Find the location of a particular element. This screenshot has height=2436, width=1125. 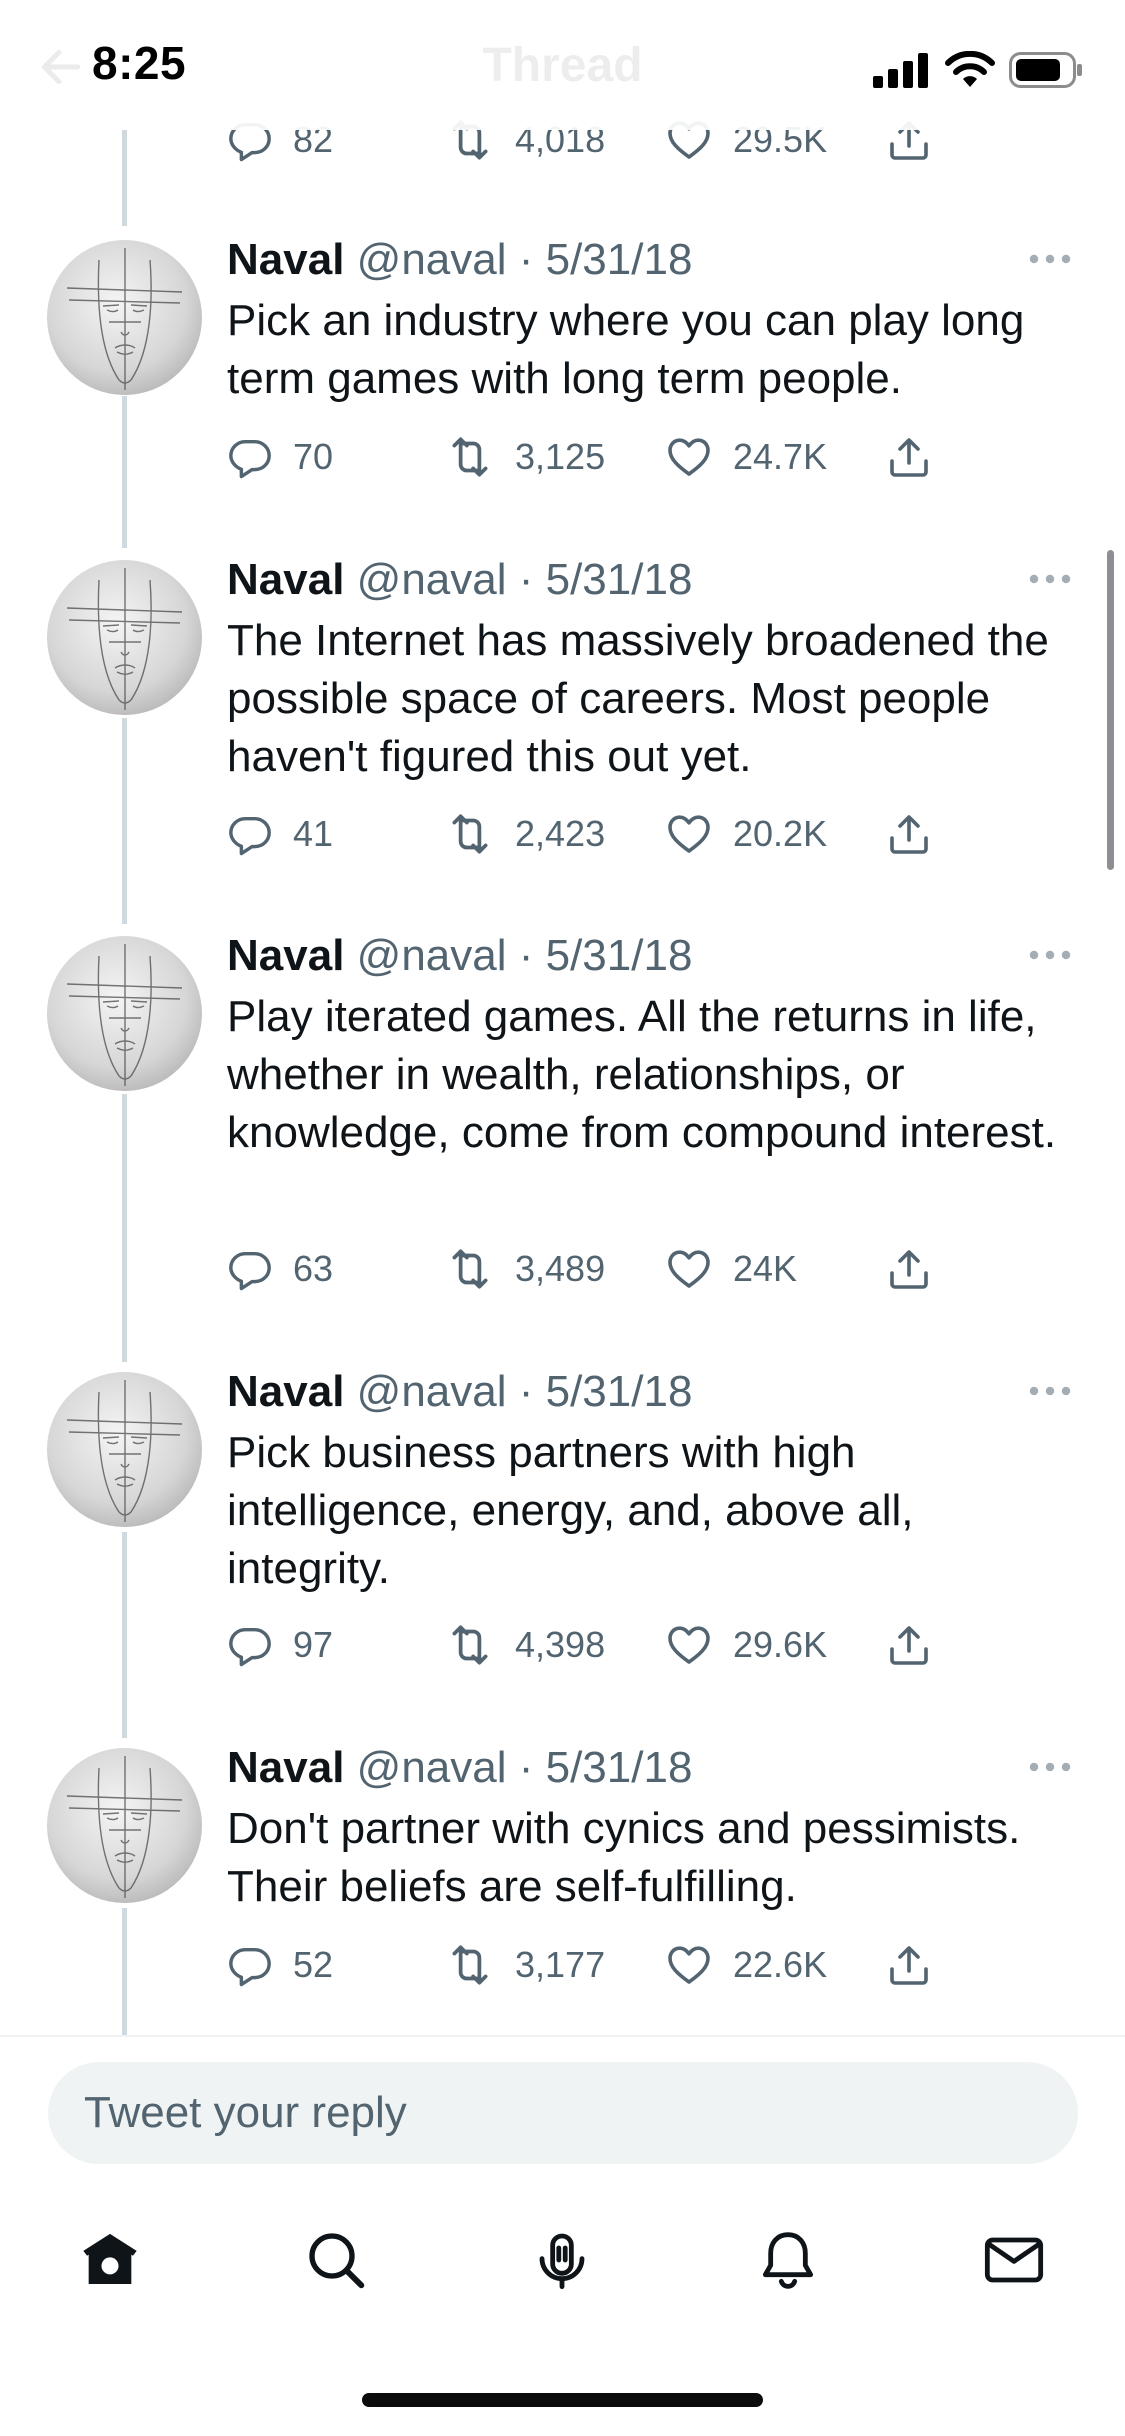

reply-button: 70 is located at coordinates (280, 457).